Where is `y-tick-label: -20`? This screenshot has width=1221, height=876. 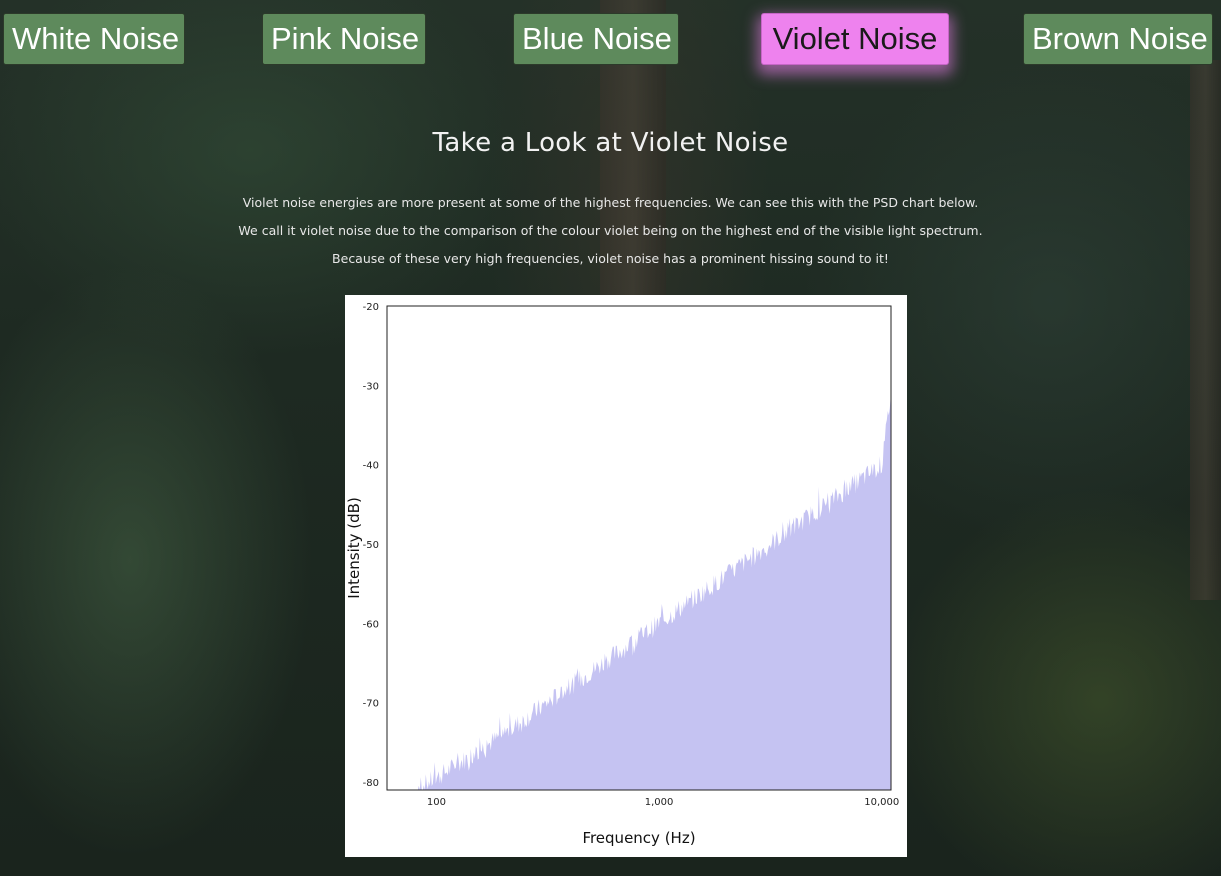
y-tick-label: -20 is located at coordinates (371, 307).